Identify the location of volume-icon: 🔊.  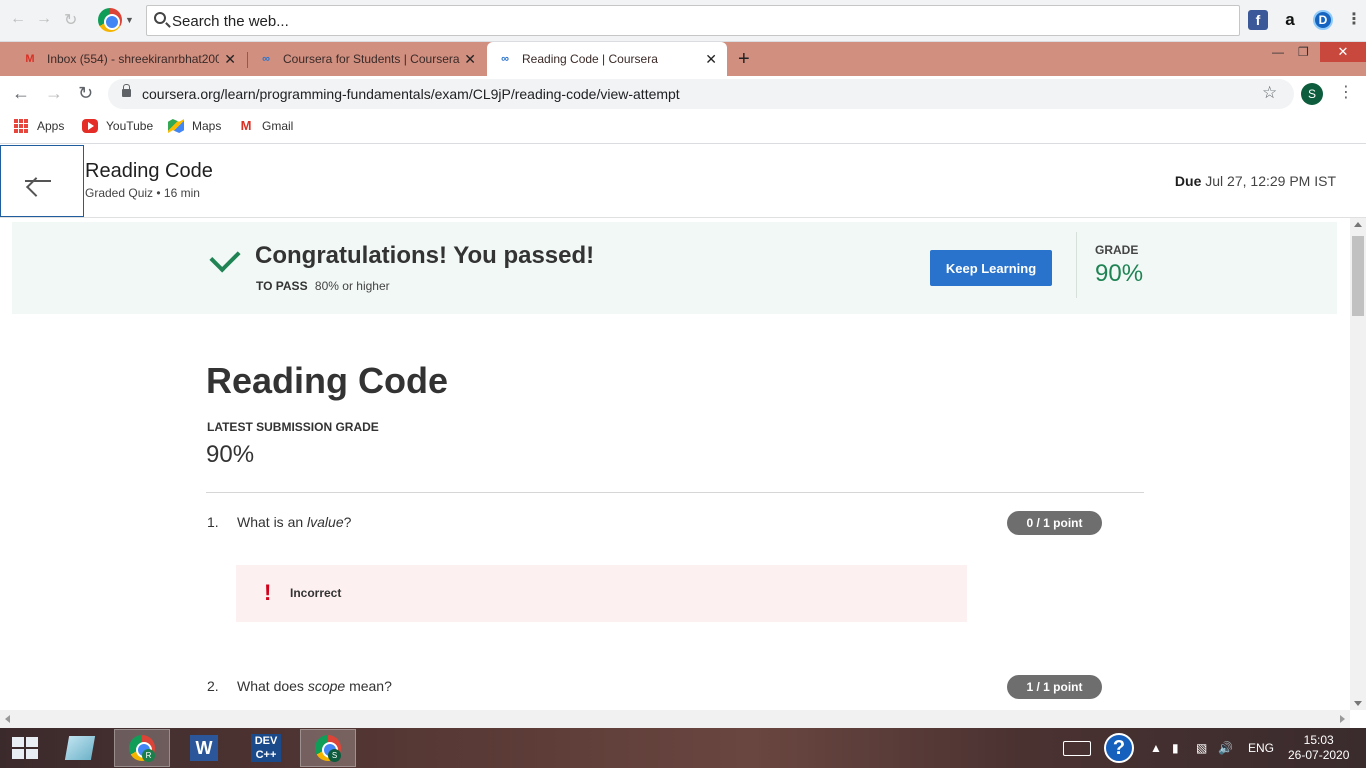
(1225, 748).